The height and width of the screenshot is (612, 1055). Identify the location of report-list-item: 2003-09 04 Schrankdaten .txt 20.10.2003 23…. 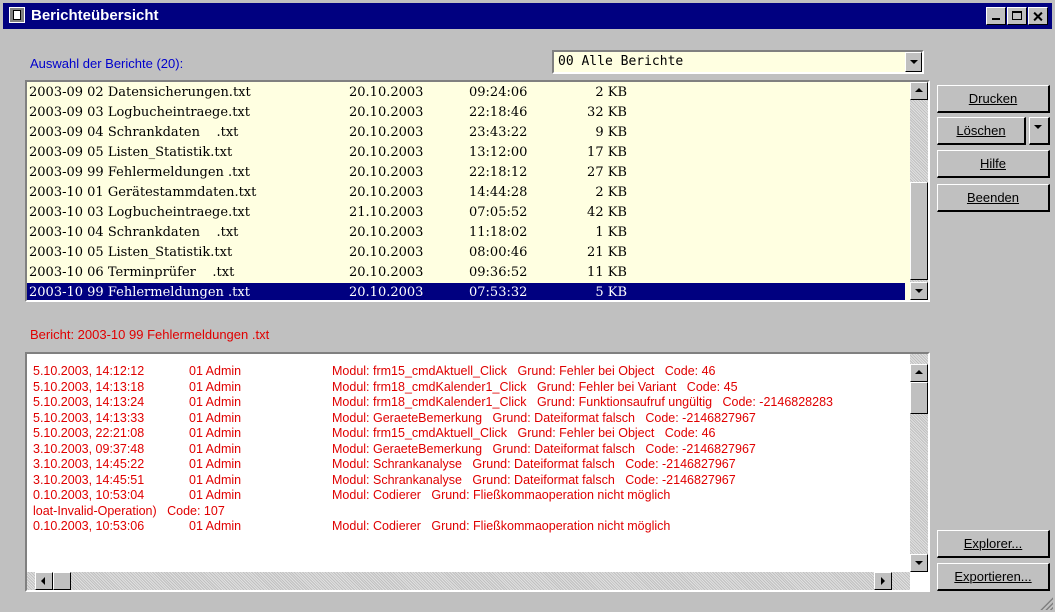
(466, 133).